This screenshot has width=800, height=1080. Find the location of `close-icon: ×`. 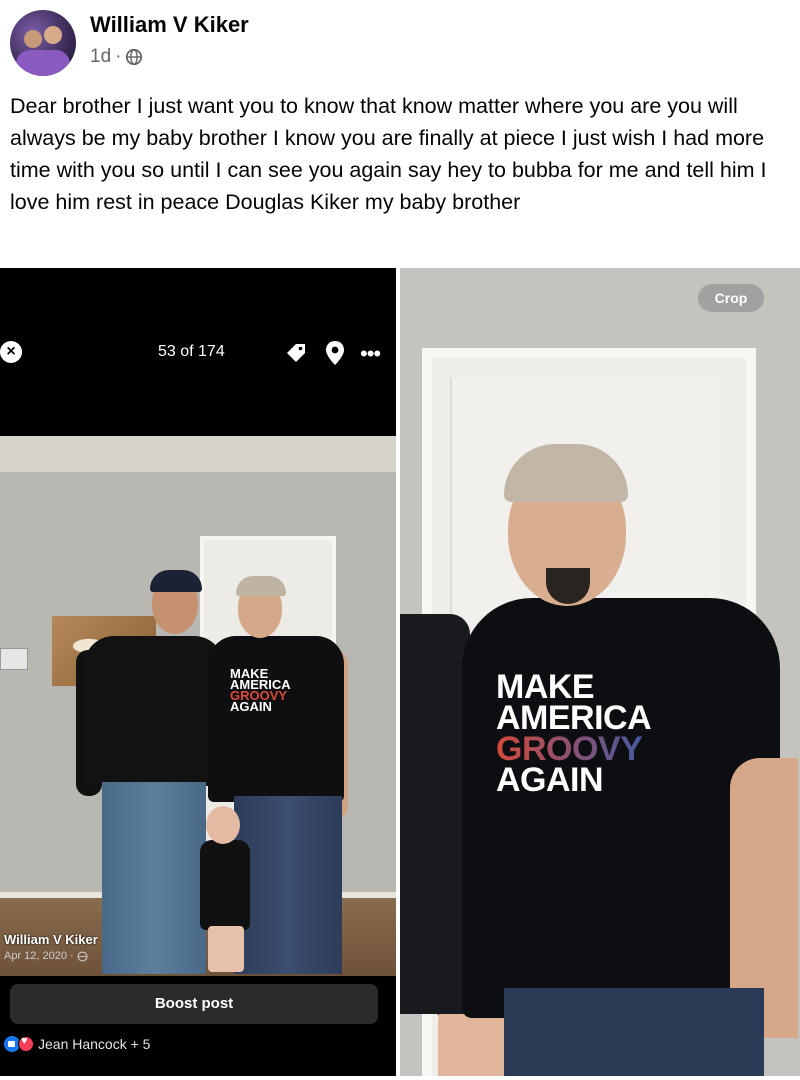

close-icon: × is located at coordinates (11, 352).